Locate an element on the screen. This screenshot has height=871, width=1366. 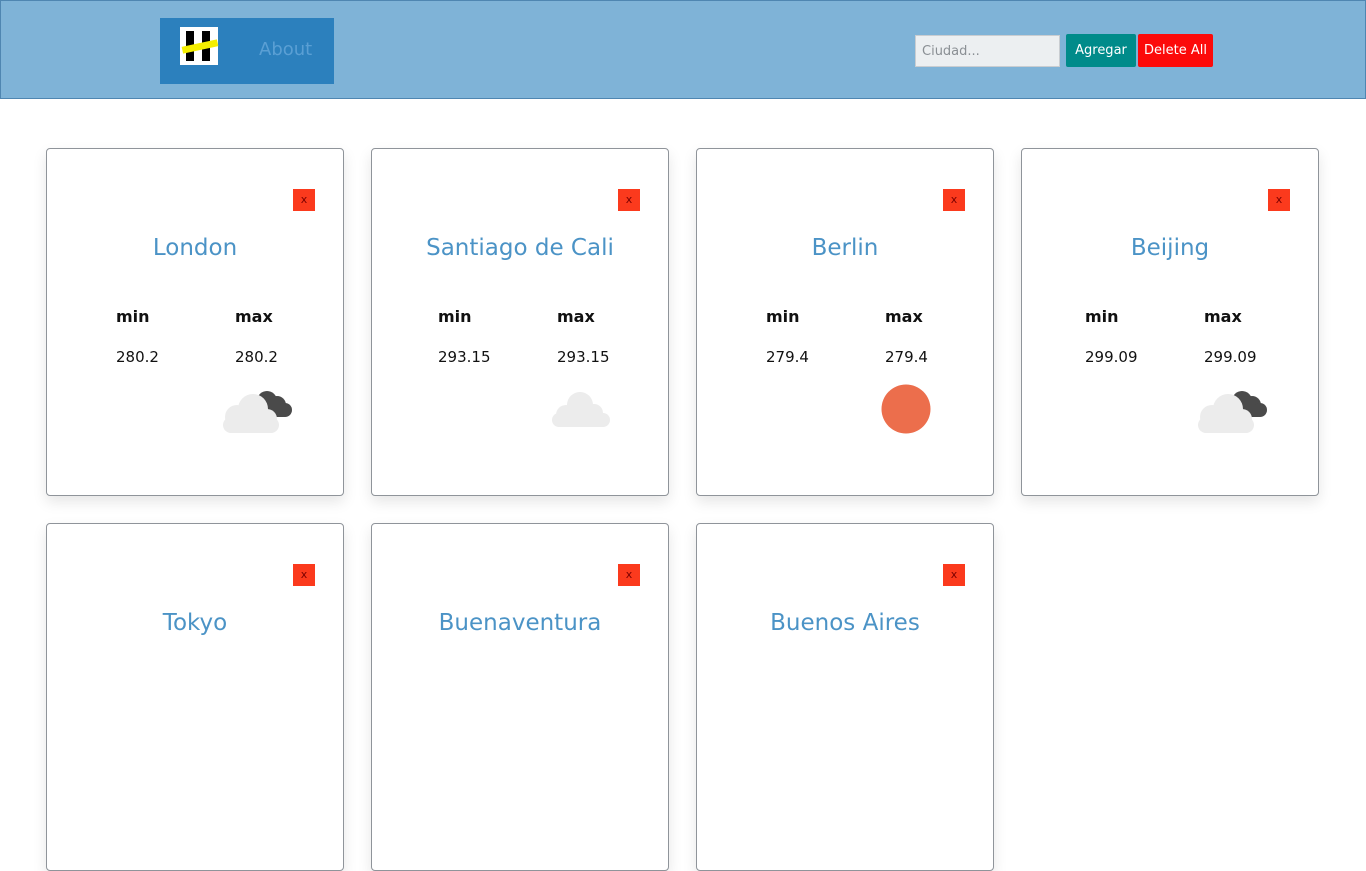
city-card: x Buenos Aires is located at coordinates (845, 697).